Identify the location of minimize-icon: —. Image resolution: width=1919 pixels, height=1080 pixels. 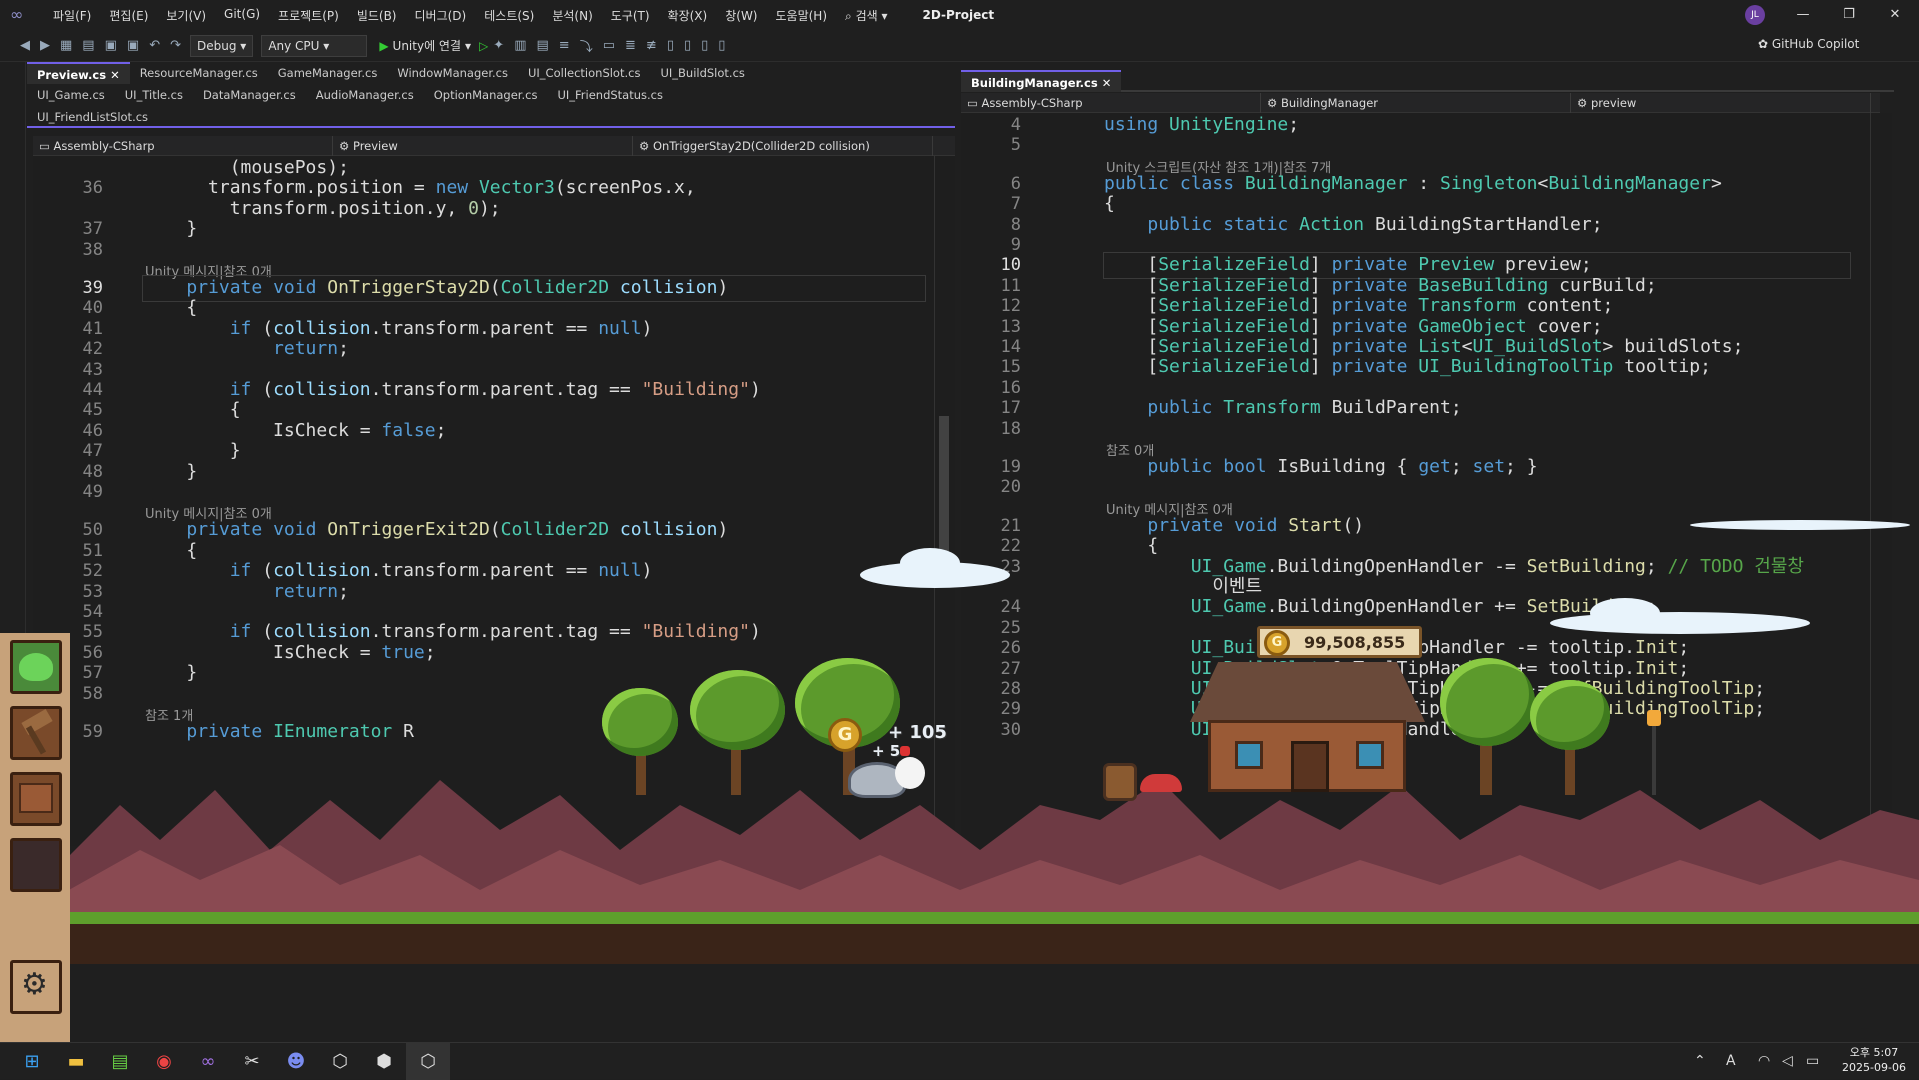
(1803, 15).